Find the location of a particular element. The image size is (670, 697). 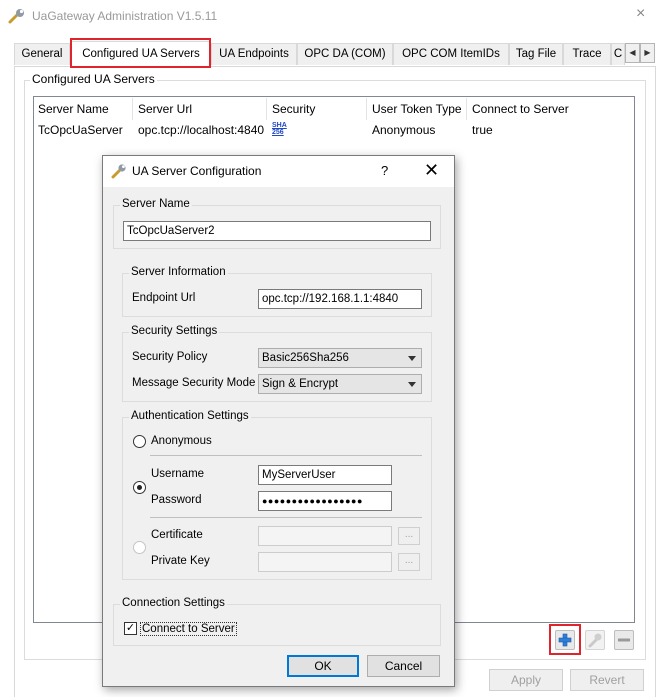

column-header-security: Security is located at coordinates (317, 109).